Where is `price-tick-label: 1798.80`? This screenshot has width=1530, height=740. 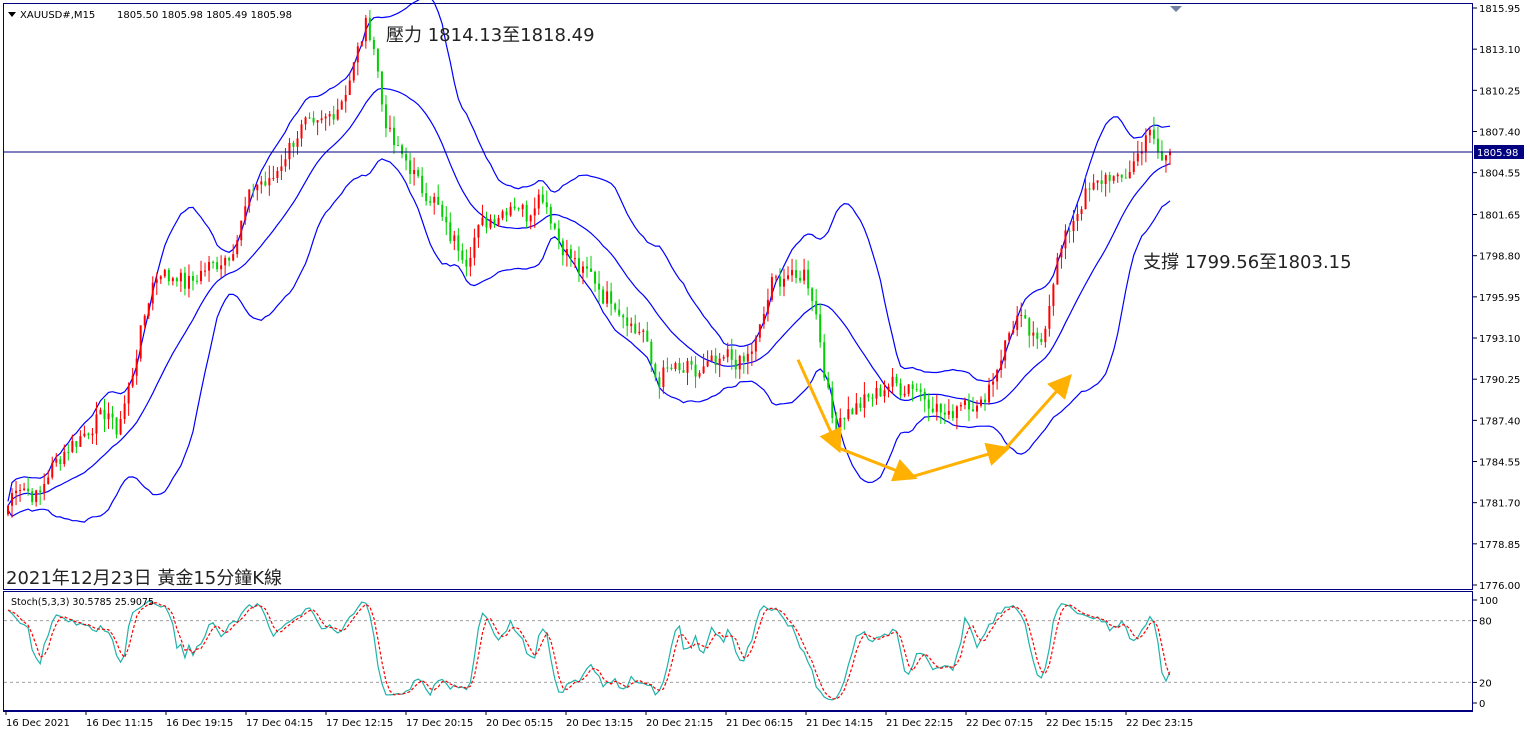 price-tick-label: 1798.80 is located at coordinates (1499, 257).